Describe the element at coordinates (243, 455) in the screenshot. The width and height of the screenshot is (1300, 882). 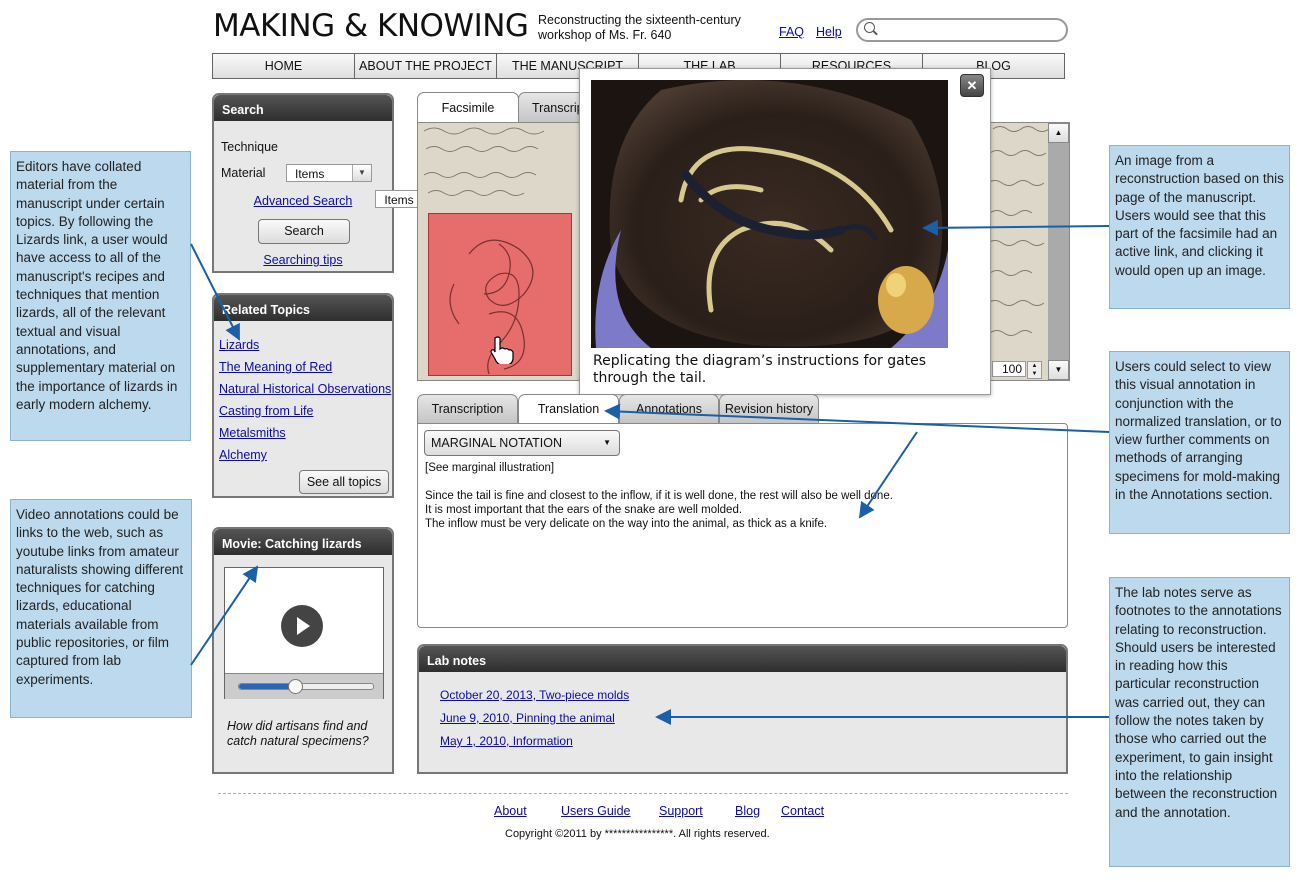
I see `topic-link: Alchemy` at that location.